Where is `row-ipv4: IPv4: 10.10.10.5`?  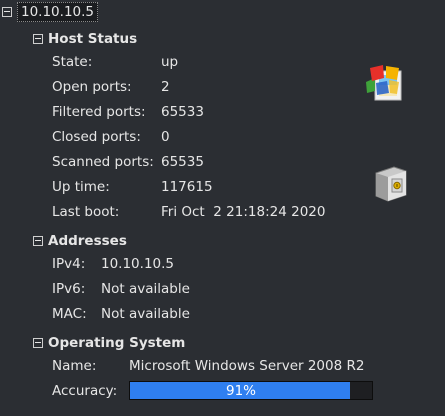
row-ipv4: IPv4: 10.10.10.5 is located at coordinates (247, 263).